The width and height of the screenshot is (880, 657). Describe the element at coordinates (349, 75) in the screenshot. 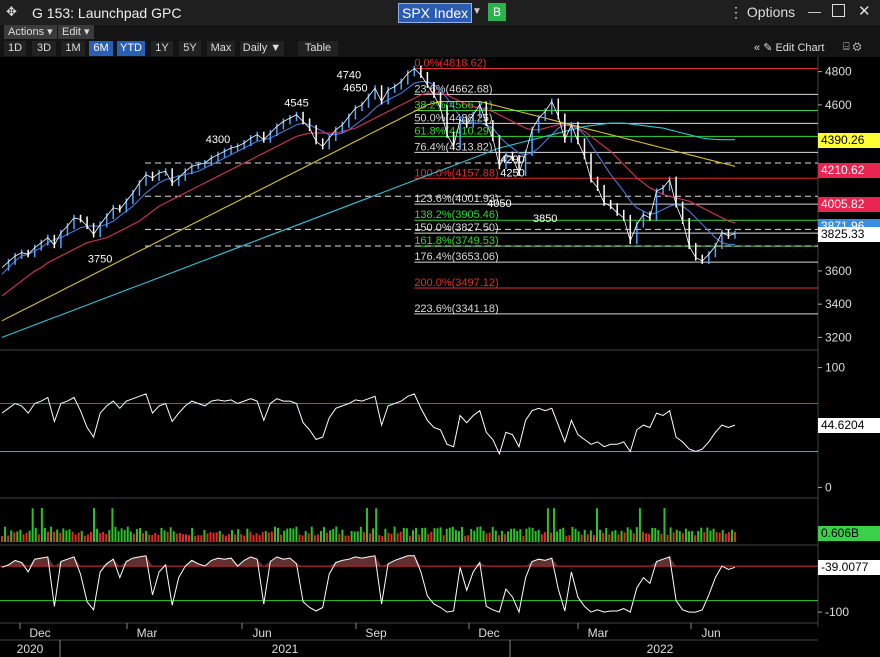

I see `price-label: 4740` at that location.